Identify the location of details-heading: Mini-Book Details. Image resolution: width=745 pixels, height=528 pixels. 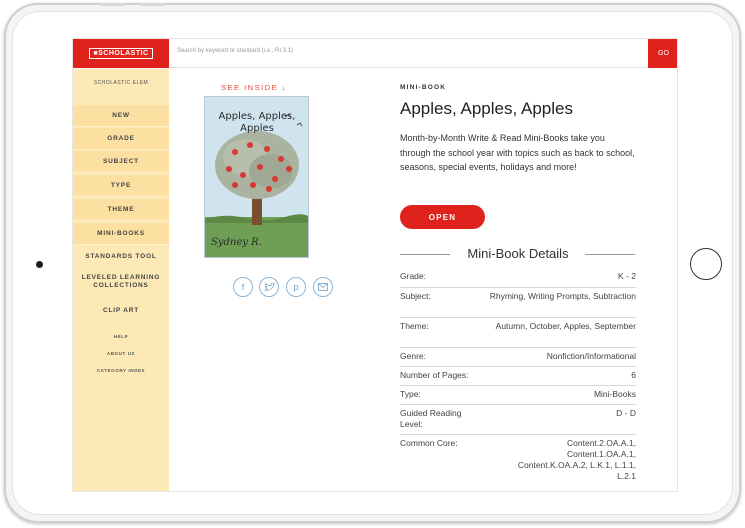
(517, 254).